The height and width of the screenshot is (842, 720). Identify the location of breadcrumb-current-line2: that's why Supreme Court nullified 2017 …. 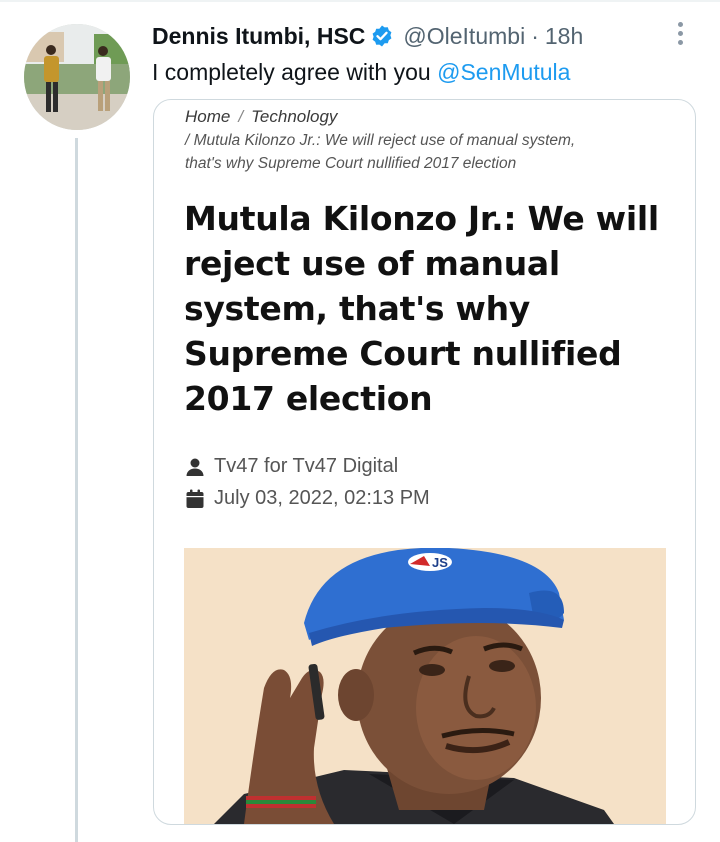
(351, 163).